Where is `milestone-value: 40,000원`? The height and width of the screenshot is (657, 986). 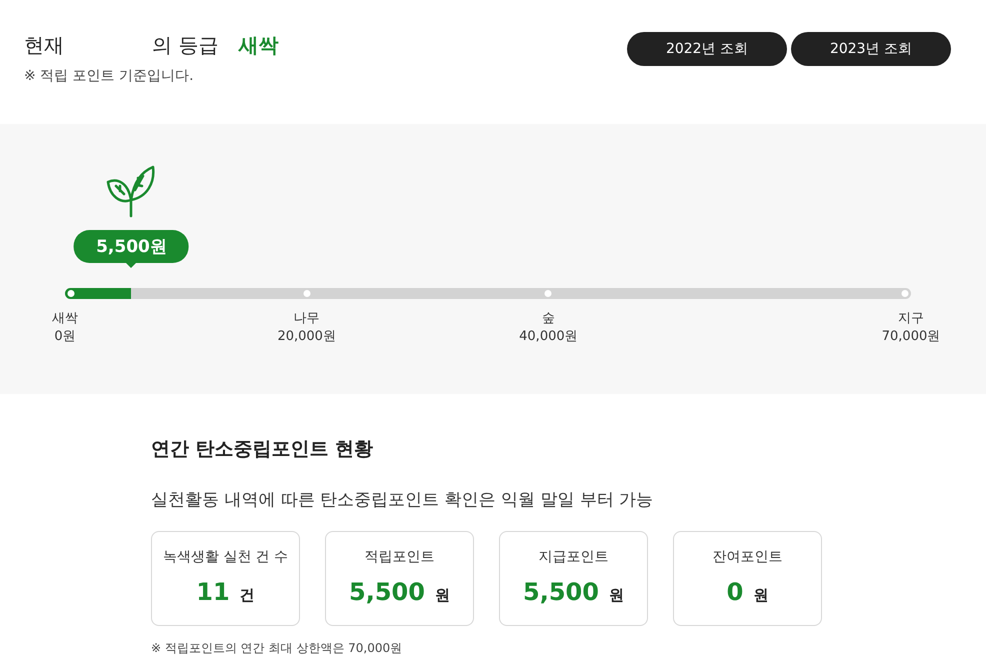
milestone-value: 40,000원 is located at coordinates (548, 337).